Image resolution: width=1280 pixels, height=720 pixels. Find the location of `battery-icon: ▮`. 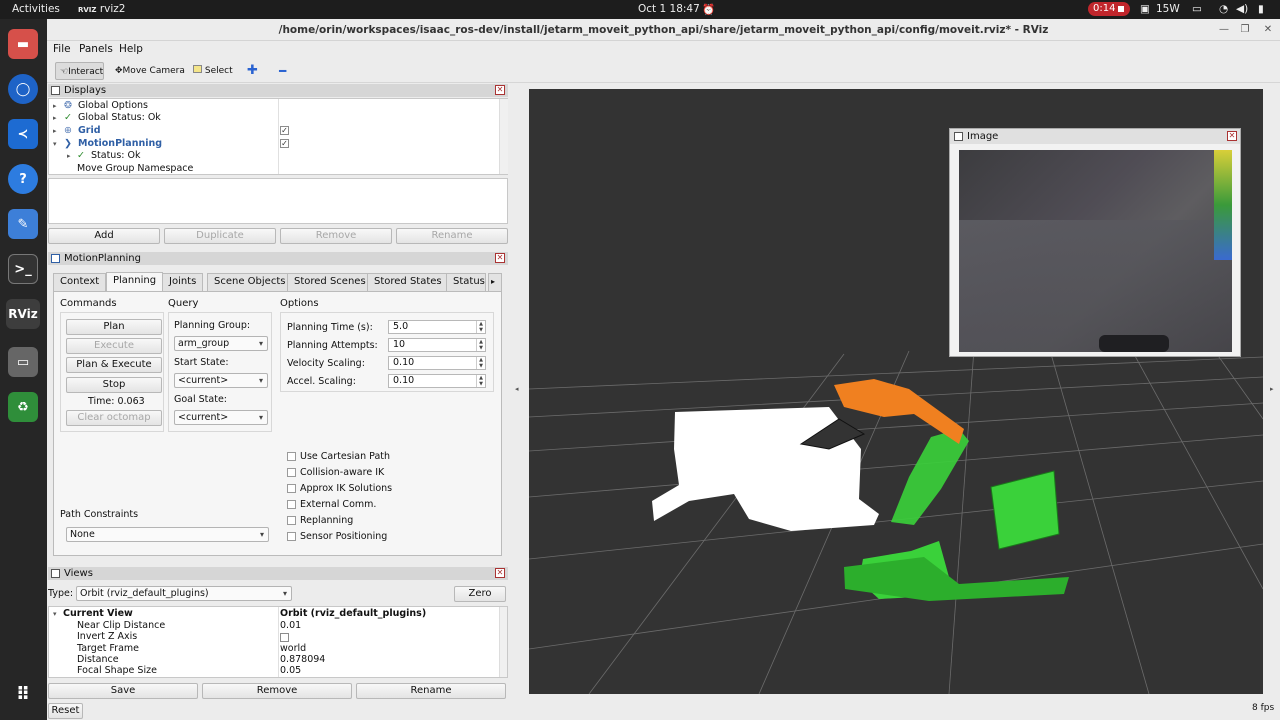

battery-icon: ▮ is located at coordinates (1261, 9).